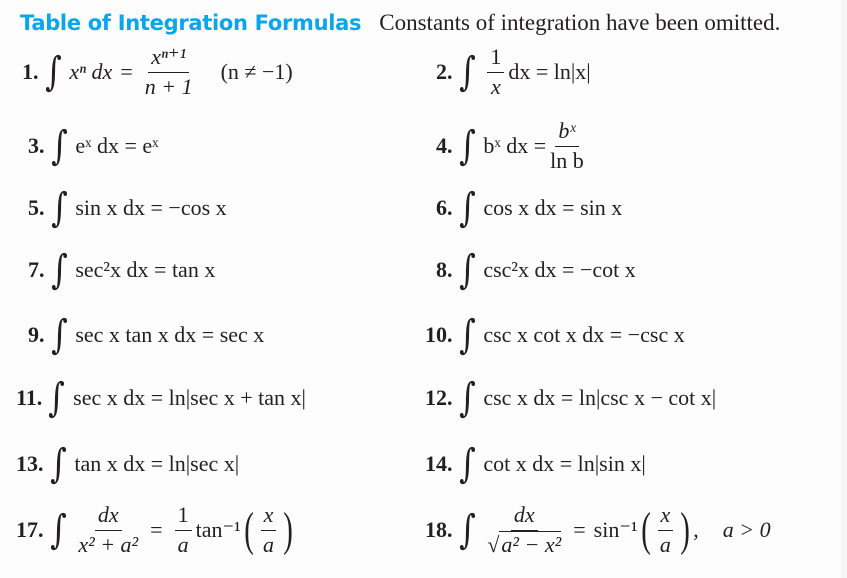  I want to click on formula-12: 12. ∫ csc x dx = ln|csc x − cot x|, so click(570, 398).